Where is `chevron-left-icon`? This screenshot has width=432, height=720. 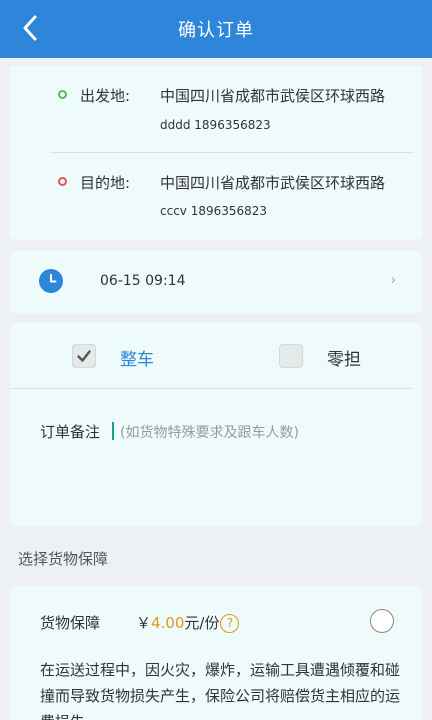
chevron-left-icon is located at coordinates (30, 28).